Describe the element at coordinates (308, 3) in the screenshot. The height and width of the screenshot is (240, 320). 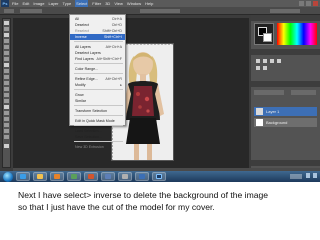
I see `maximize-icon` at that location.